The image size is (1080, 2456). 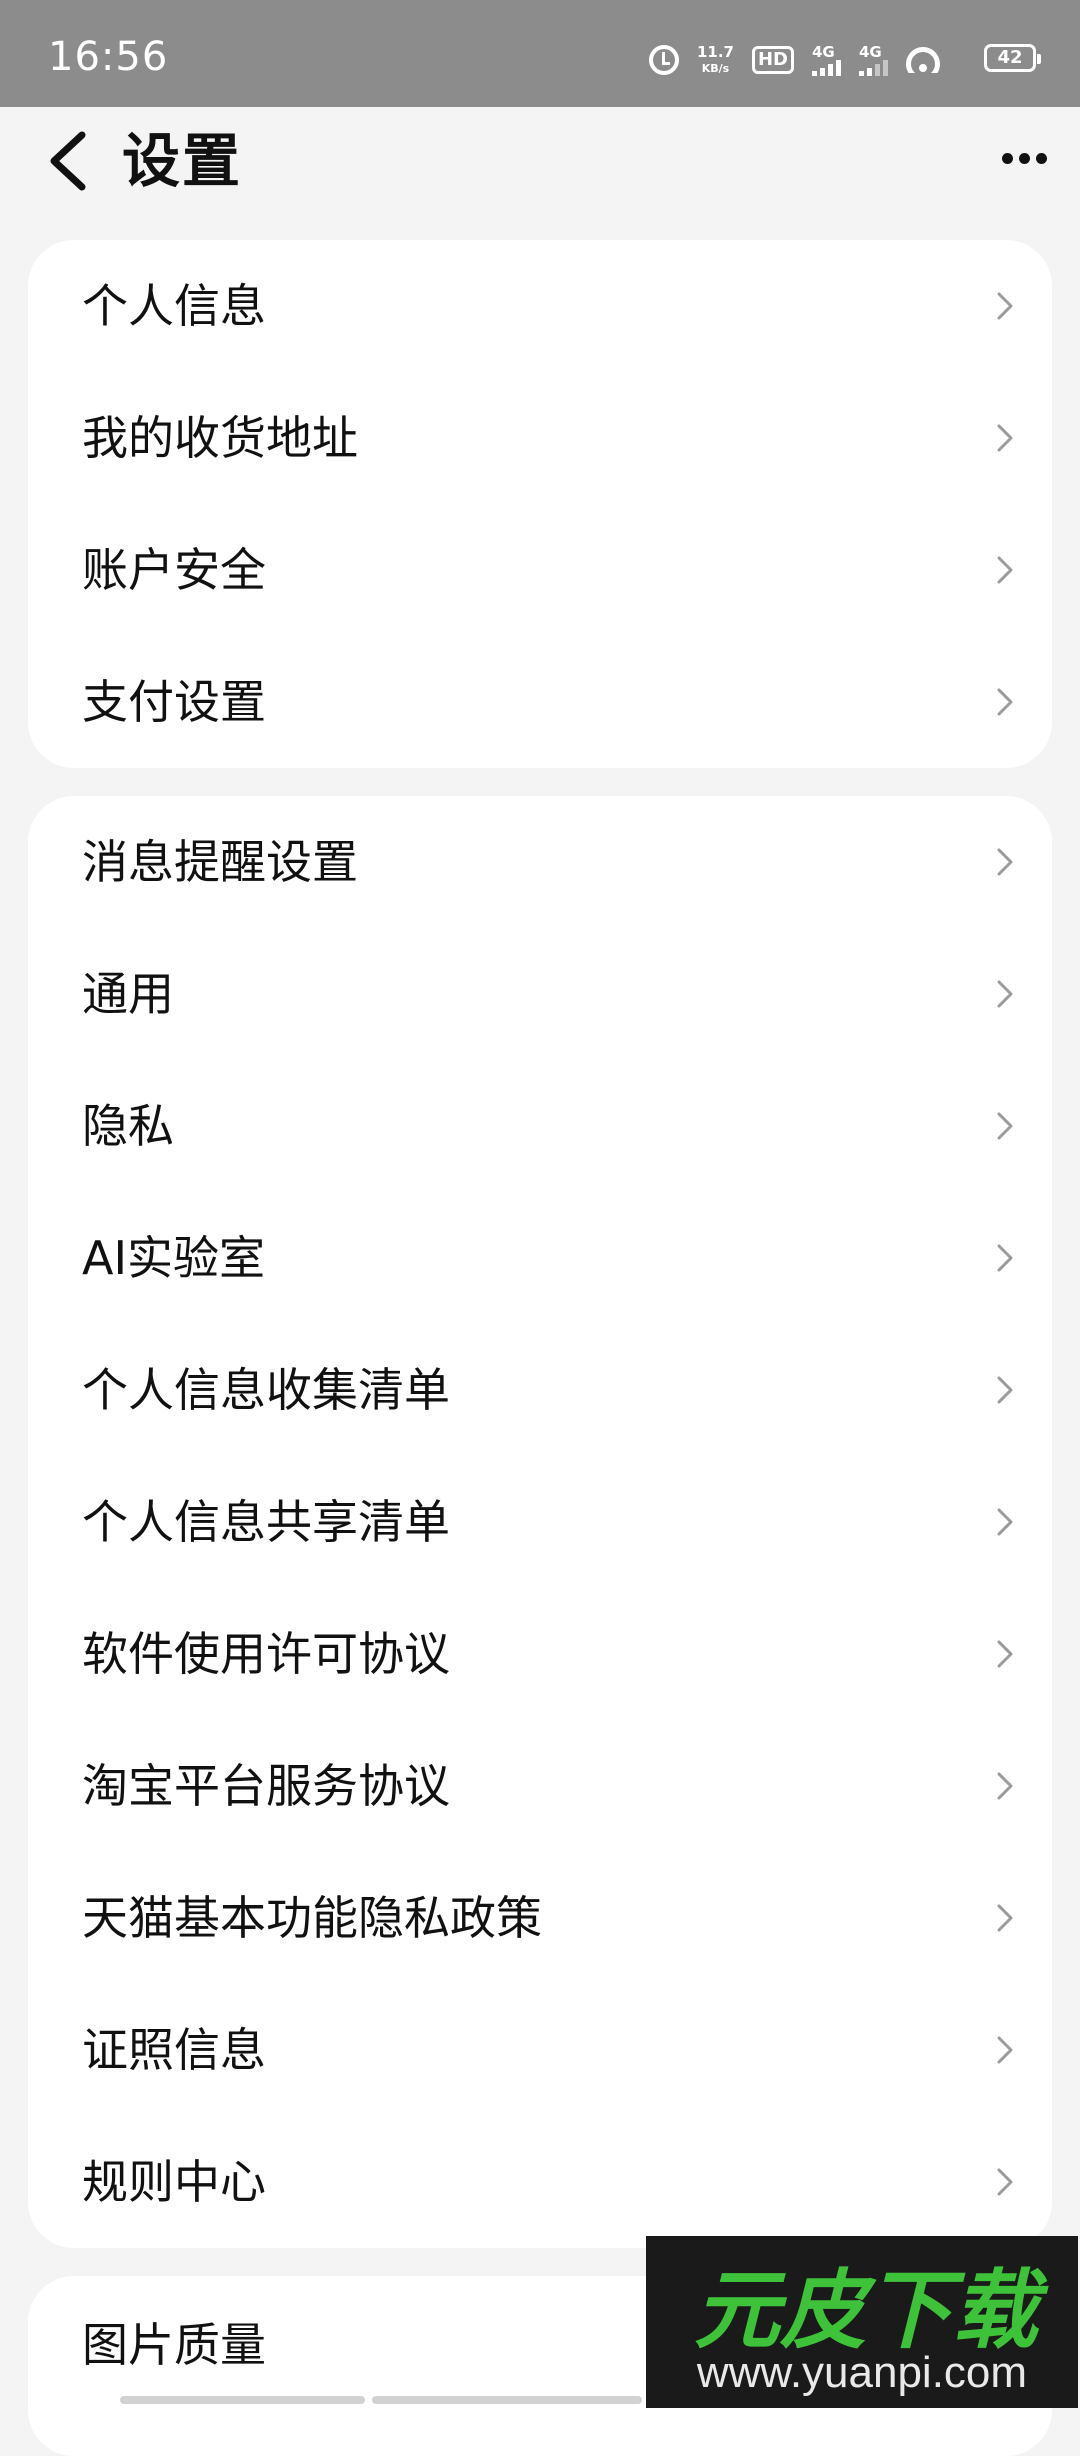 What do you see at coordinates (220, 438) in the screenshot?
I see `settings-row-label: 我的收货地址` at bounding box center [220, 438].